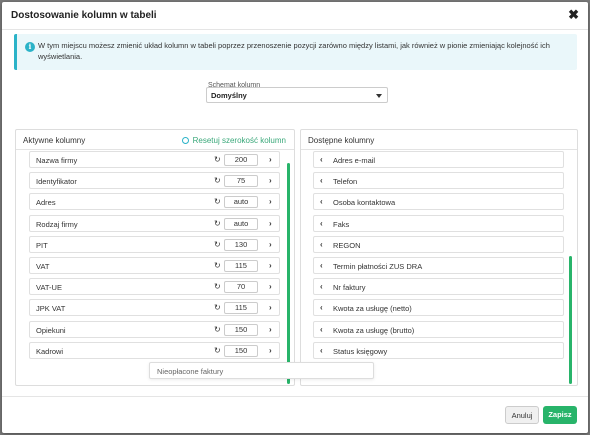 This screenshot has width=590, height=435. Describe the element at coordinates (438, 202) in the screenshot. I see `available-column-item: ‹ Osoba kontaktowa` at that location.